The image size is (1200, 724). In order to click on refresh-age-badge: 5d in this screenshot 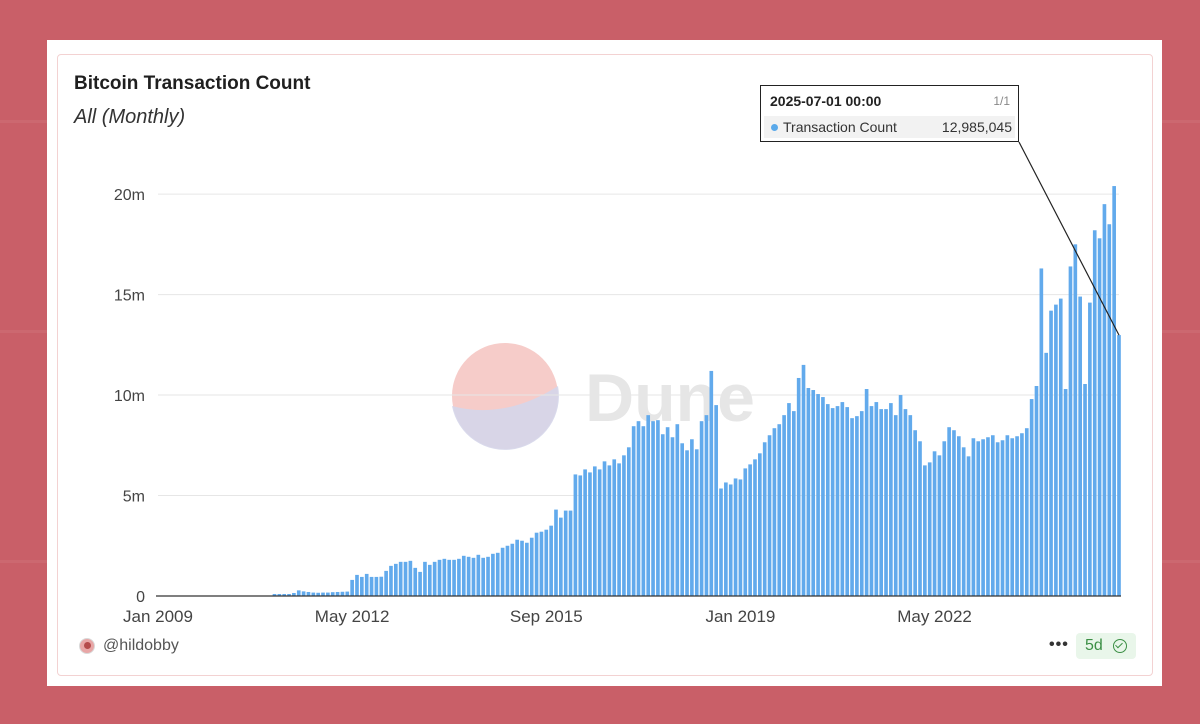, I will do `click(1106, 646)`.